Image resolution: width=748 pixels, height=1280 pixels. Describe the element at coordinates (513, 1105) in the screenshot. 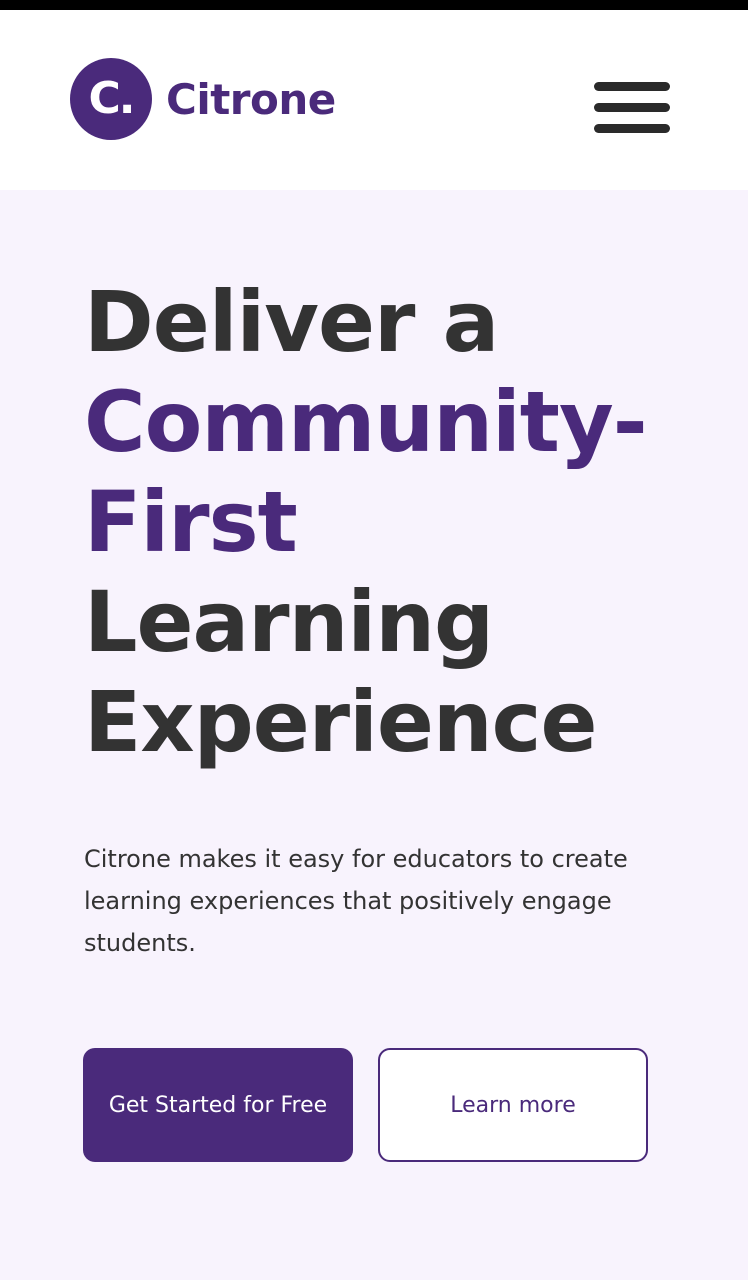

I see `learn-more-button: Learn more` at that location.